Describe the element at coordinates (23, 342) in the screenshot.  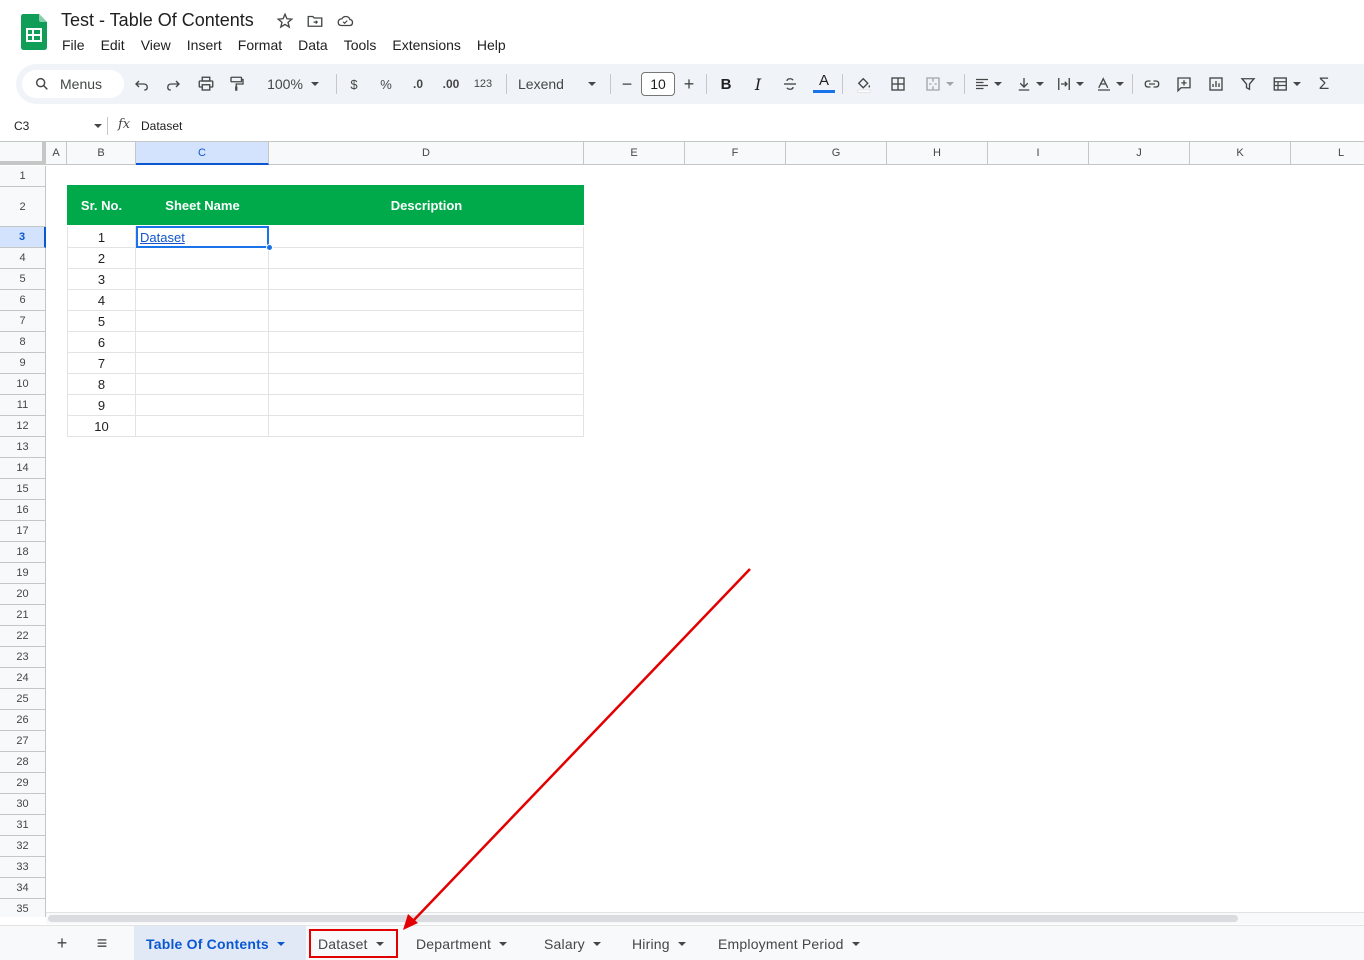
I see `row-header-8: 8` at that location.